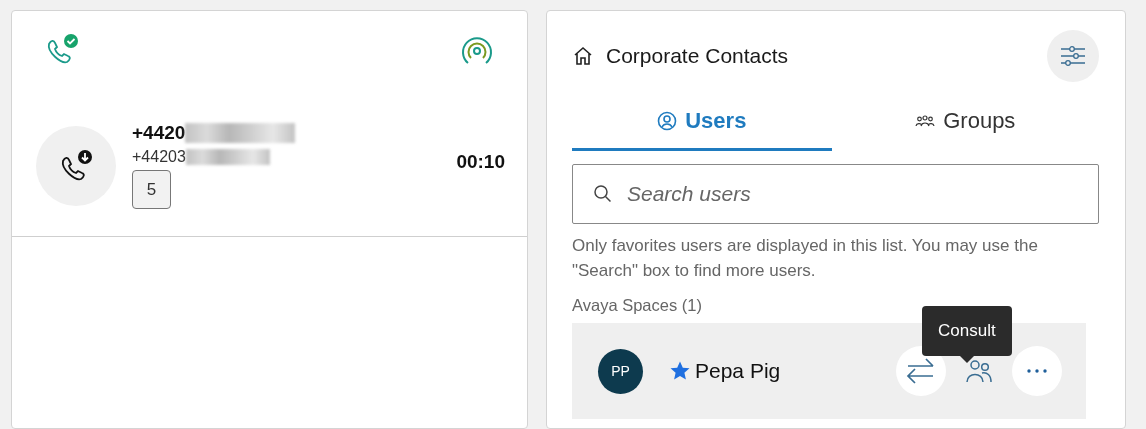 Image resolution: width=1146 pixels, height=429 pixels. Describe the element at coordinates (151, 189) in the screenshot. I see `count-badge: 5` at that location.